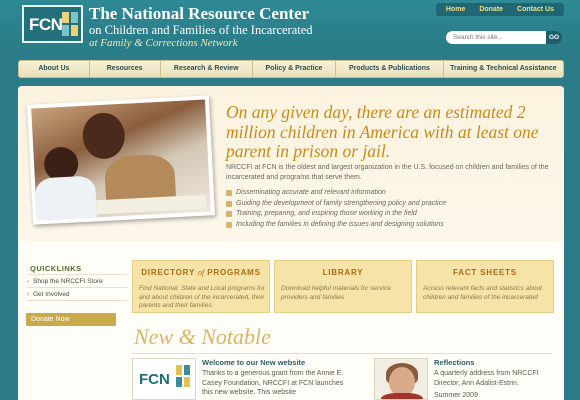 The width and height of the screenshot is (580, 400). I want to click on box-title: FACT SHEETS, so click(485, 272).